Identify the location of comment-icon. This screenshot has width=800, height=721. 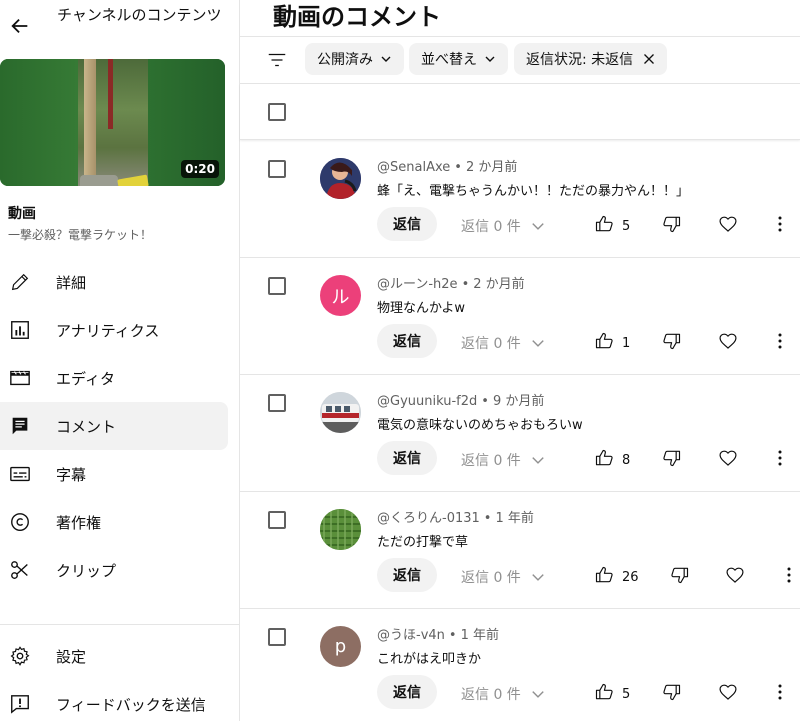
(20, 426).